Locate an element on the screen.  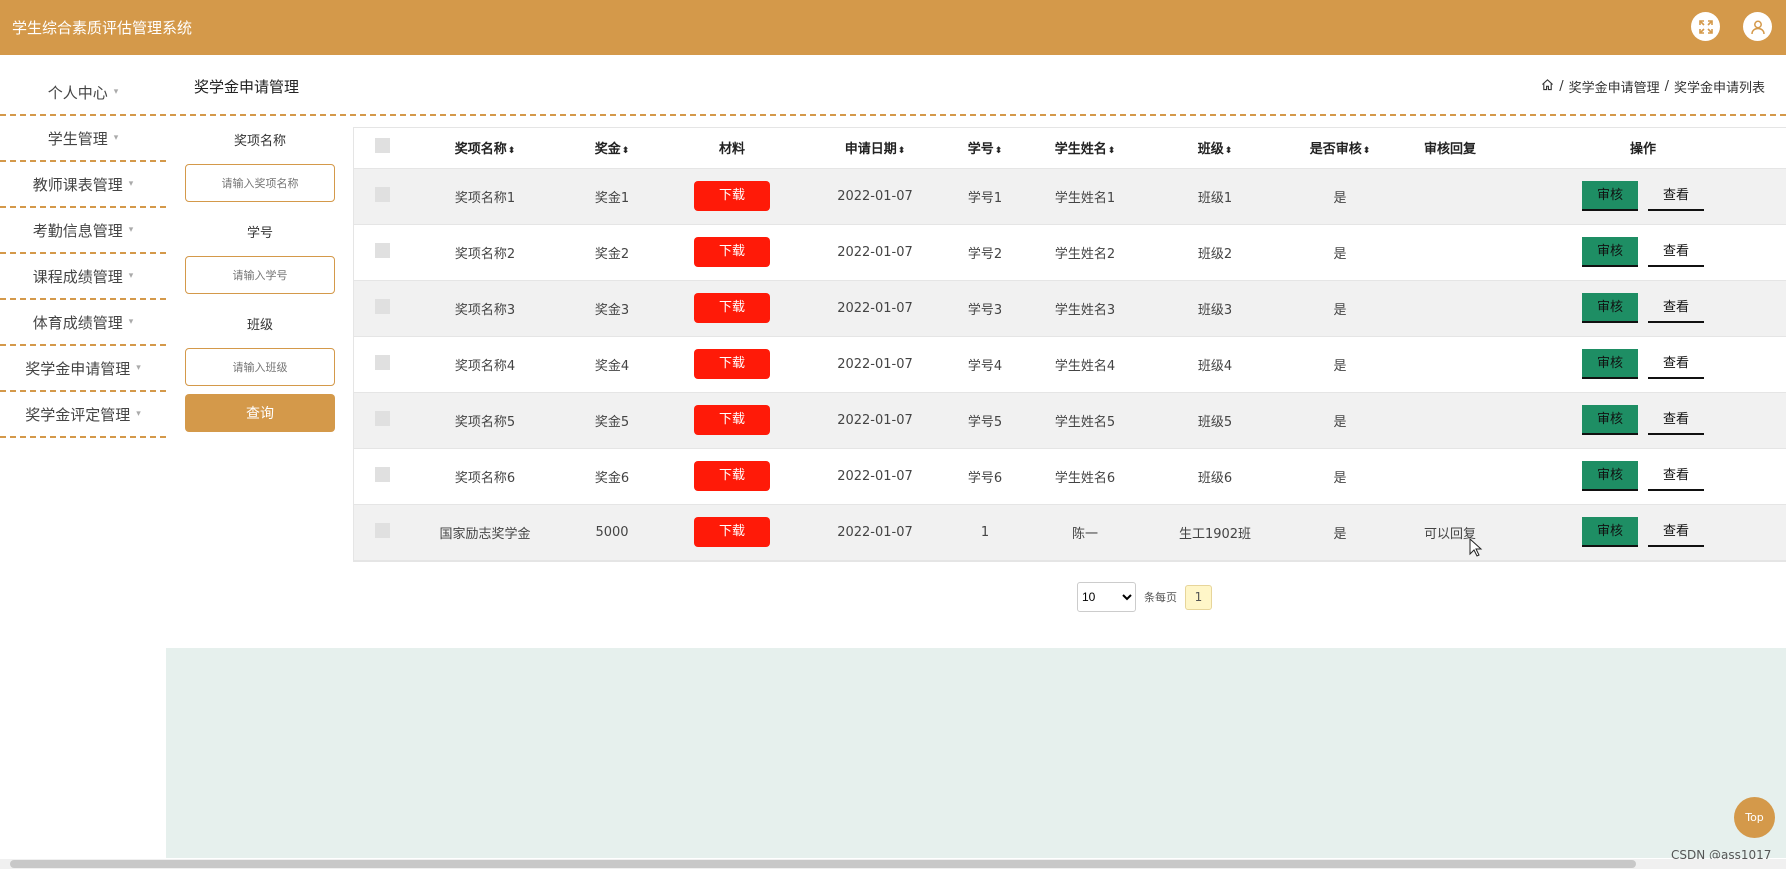
sidebar-item-scholarship-apply: 奖学金申请管理 ▾ is located at coordinates (83, 369).